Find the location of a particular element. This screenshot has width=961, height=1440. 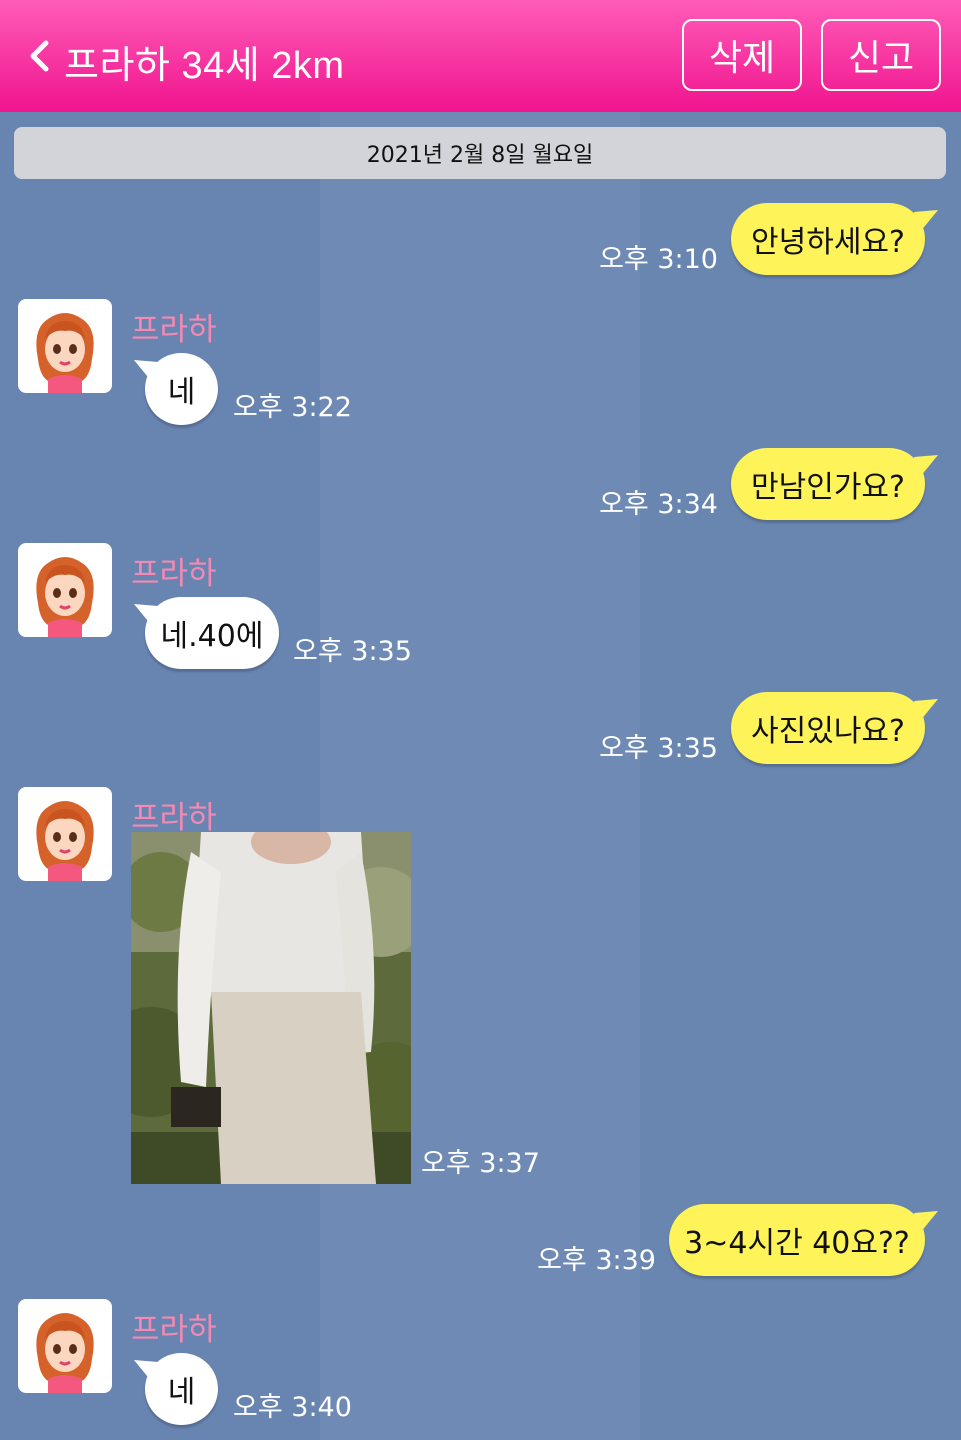

message-time: 오후 3:39 is located at coordinates (596, 1260).